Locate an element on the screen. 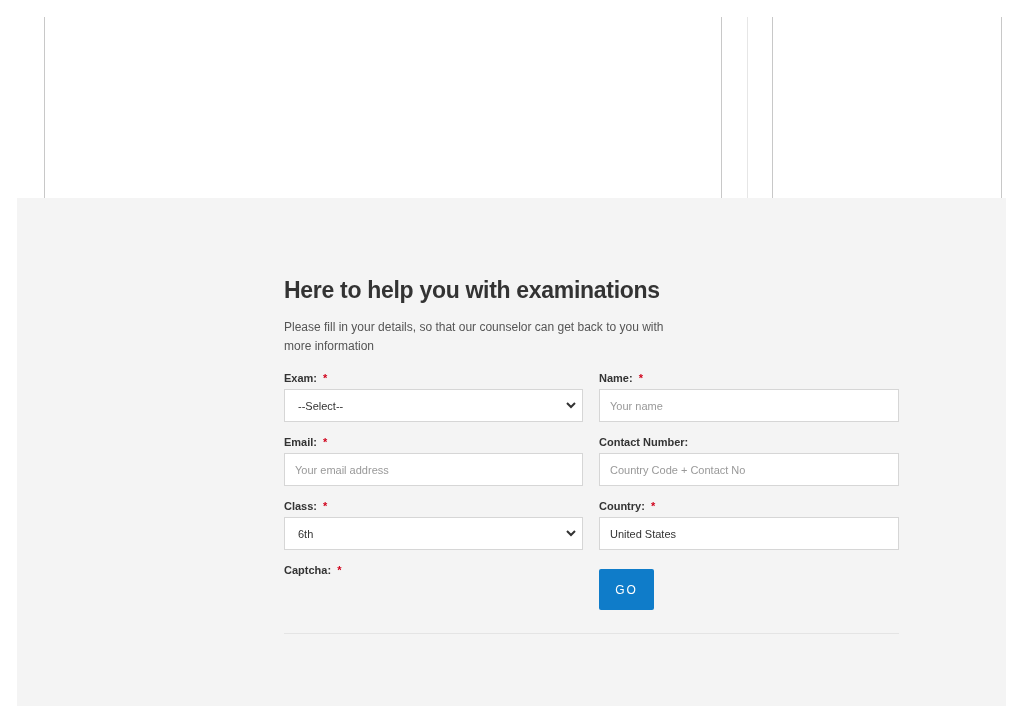  select-field: 6th is located at coordinates (433, 533).